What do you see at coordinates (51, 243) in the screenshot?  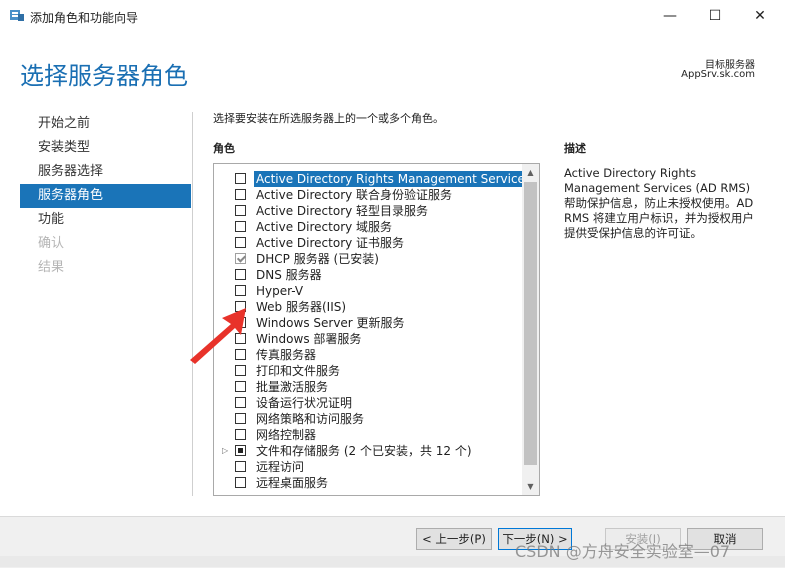 I see `nav-item-confirmation: 确认` at bounding box center [51, 243].